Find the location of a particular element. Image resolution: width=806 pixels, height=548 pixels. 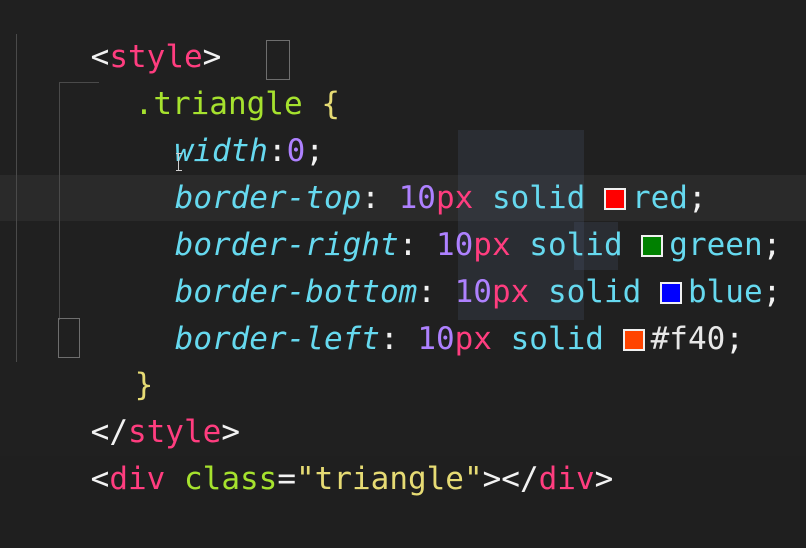

css-number: 10 is located at coordinates (436, 339).